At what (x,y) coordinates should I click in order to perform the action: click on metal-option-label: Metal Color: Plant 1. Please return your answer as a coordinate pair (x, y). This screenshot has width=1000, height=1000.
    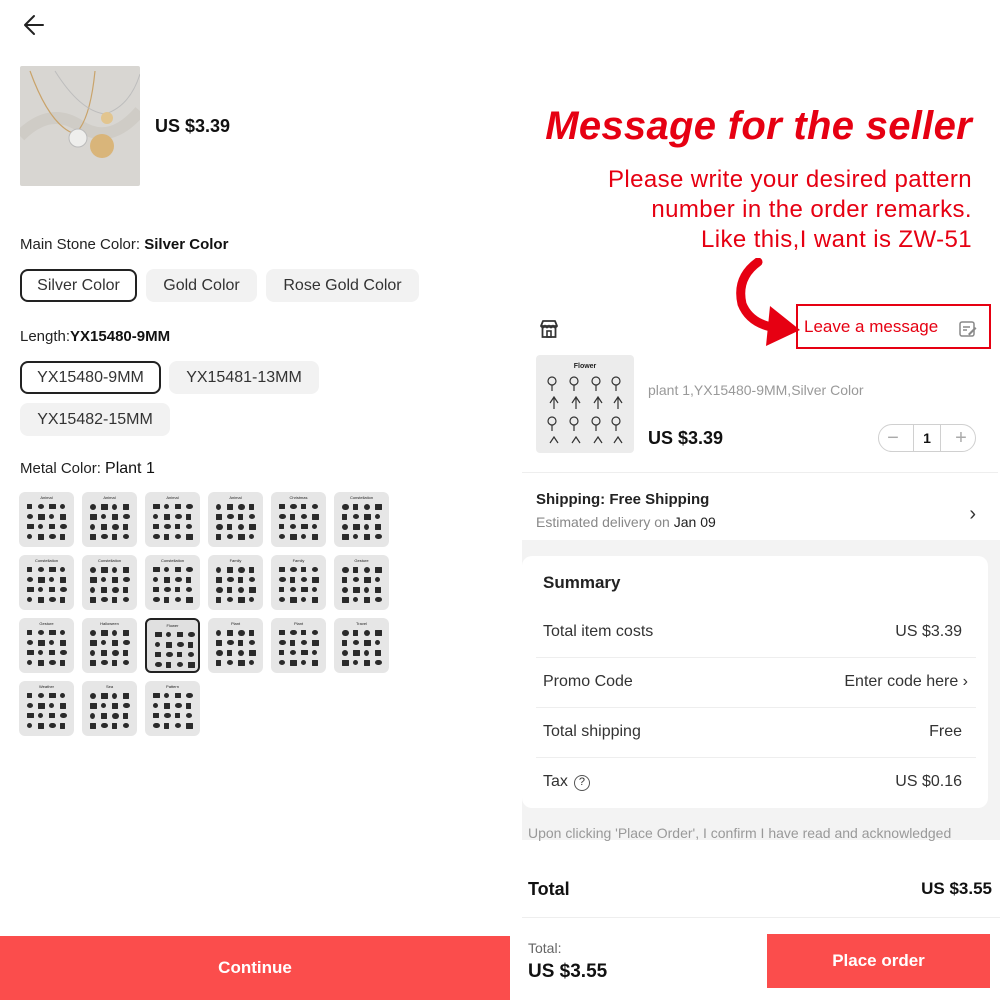
    Looking at the image, I should click on (87, 469).